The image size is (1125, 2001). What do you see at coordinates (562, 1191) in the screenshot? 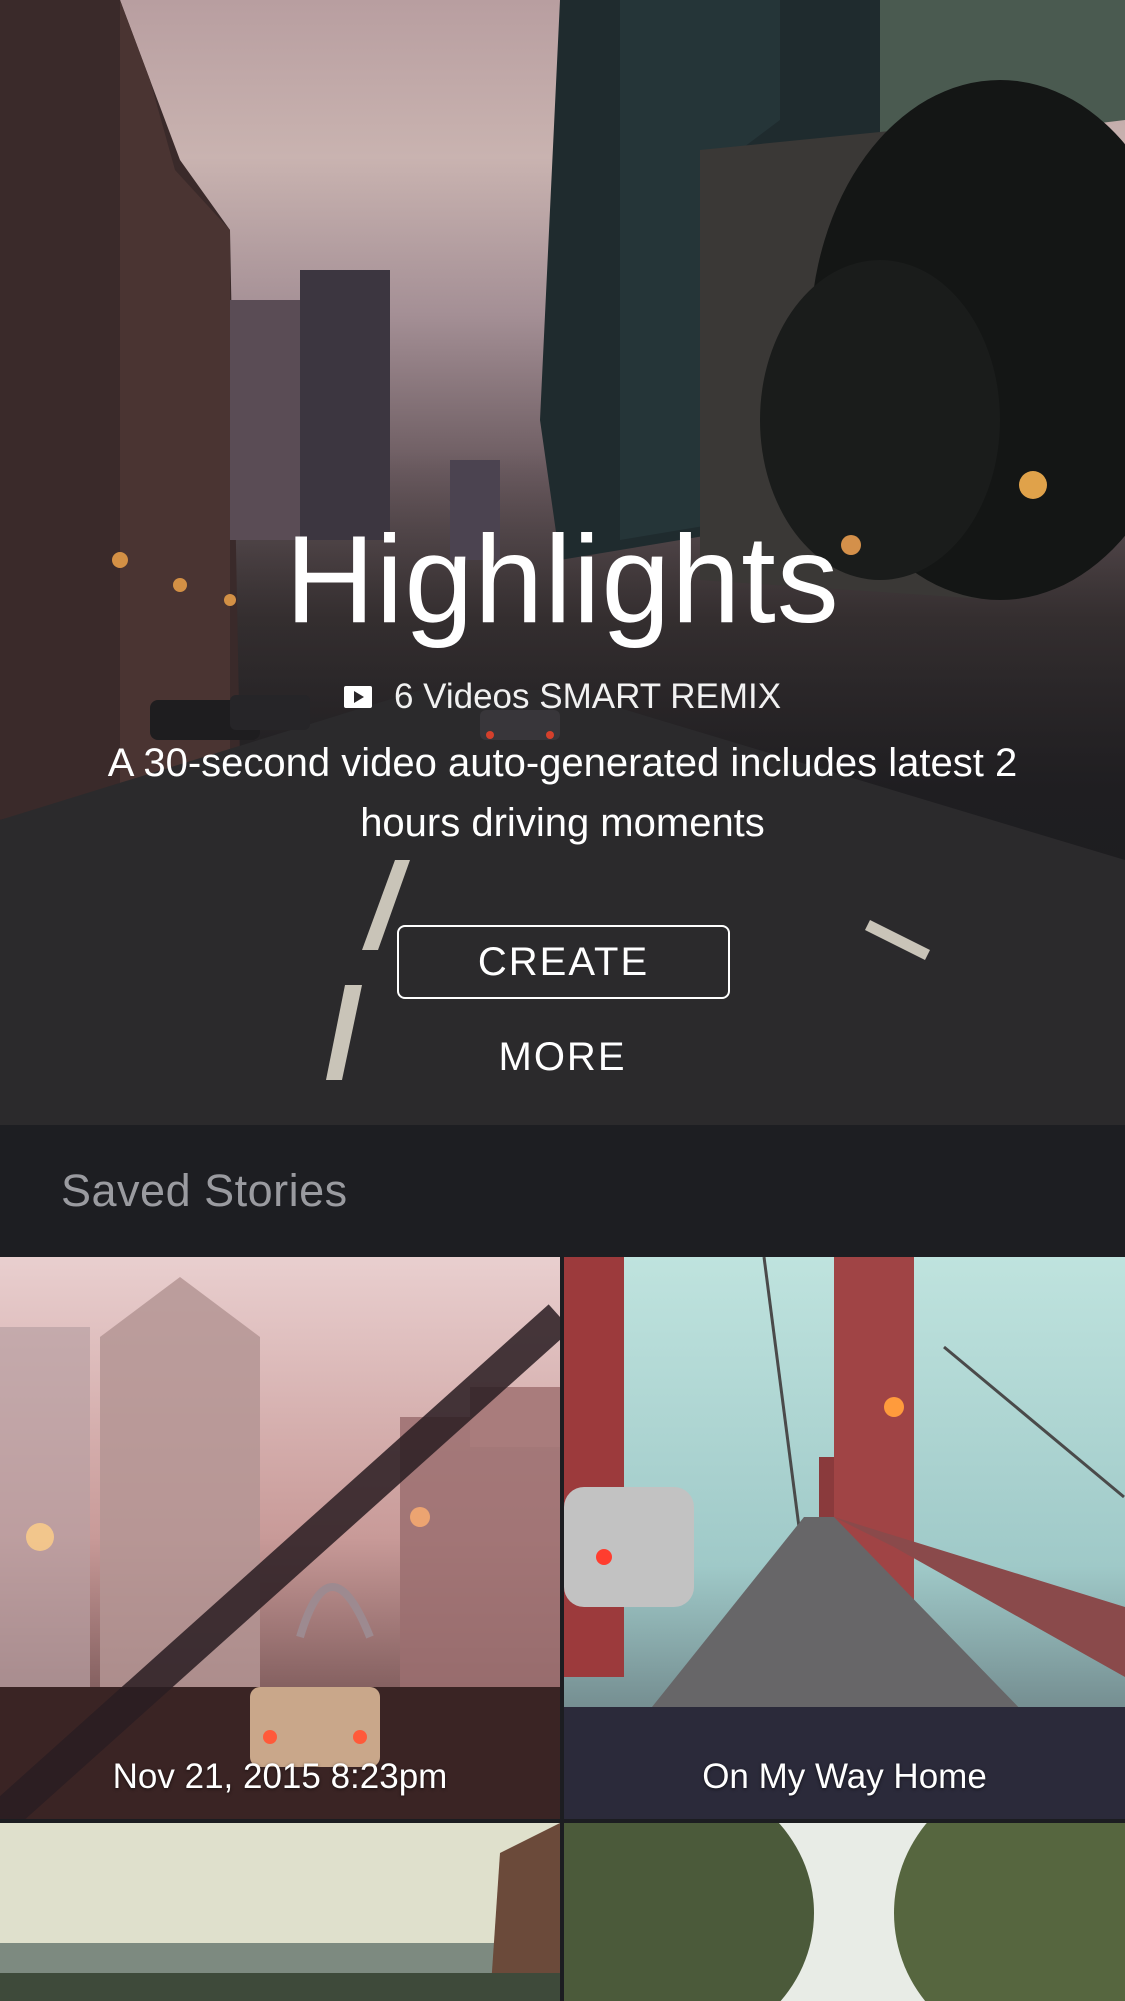
I see `saved-stories-header: Saved Stories` at bounding box center [562, 1191].